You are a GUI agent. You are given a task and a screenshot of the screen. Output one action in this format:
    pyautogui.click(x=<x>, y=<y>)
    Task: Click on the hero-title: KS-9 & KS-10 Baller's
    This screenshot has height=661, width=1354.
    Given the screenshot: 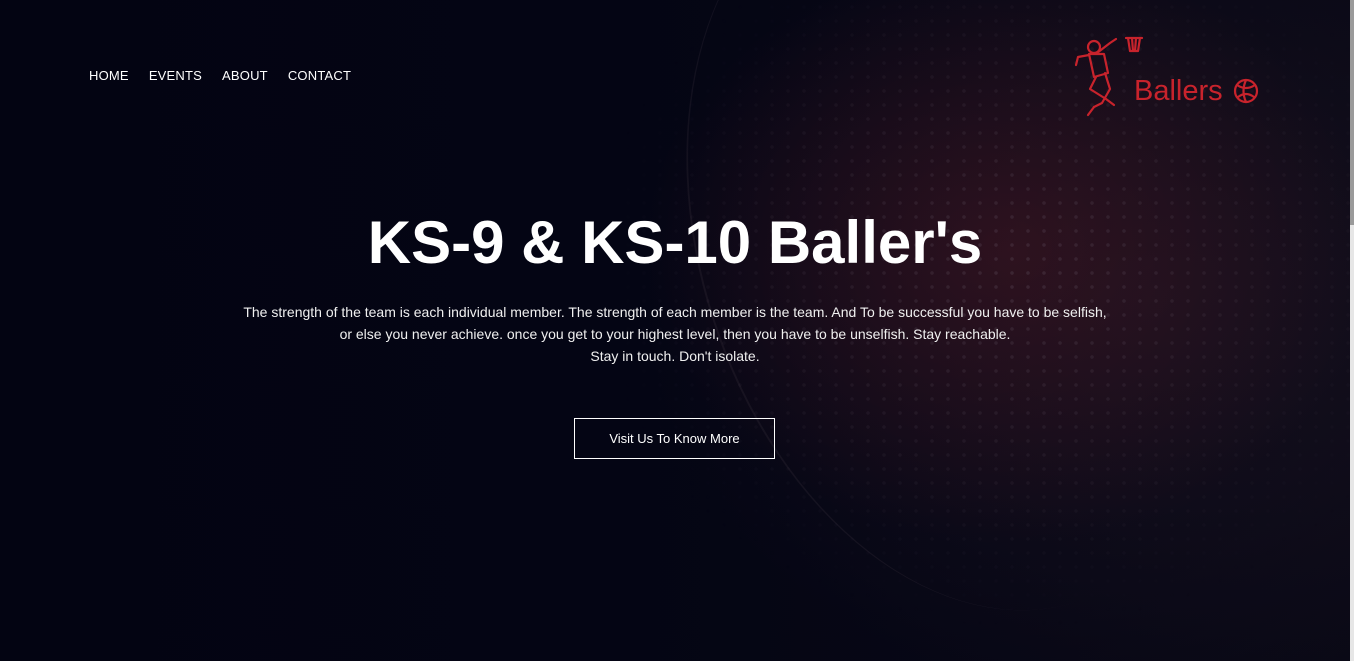 What is the action you would take?
    pyautogui.click(x=675, y=242)
    